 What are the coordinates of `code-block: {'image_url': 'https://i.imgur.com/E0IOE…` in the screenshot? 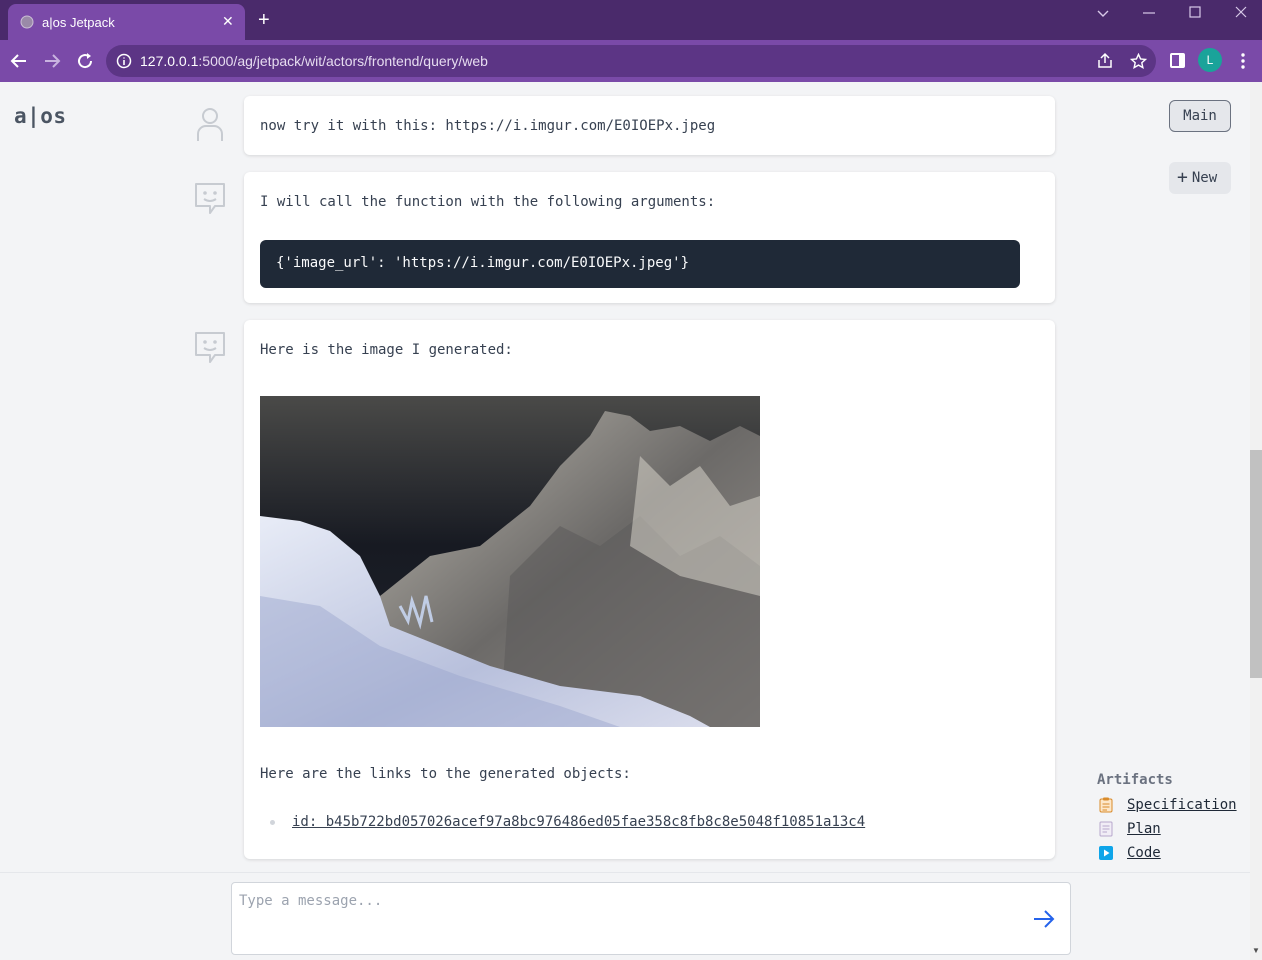 It's located at (640, 264).